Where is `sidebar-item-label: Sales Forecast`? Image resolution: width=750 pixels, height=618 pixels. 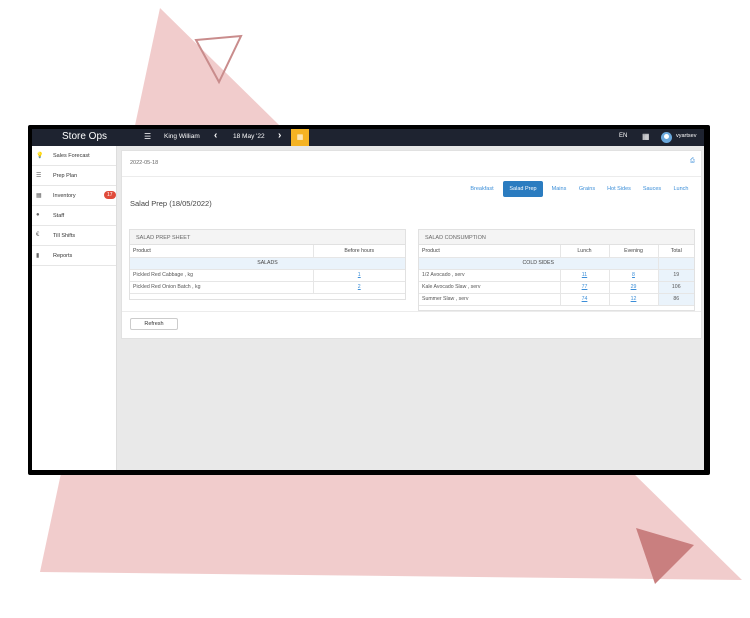 sidebar-item-label: Sales Forecast is located at coordinates (71, 156).